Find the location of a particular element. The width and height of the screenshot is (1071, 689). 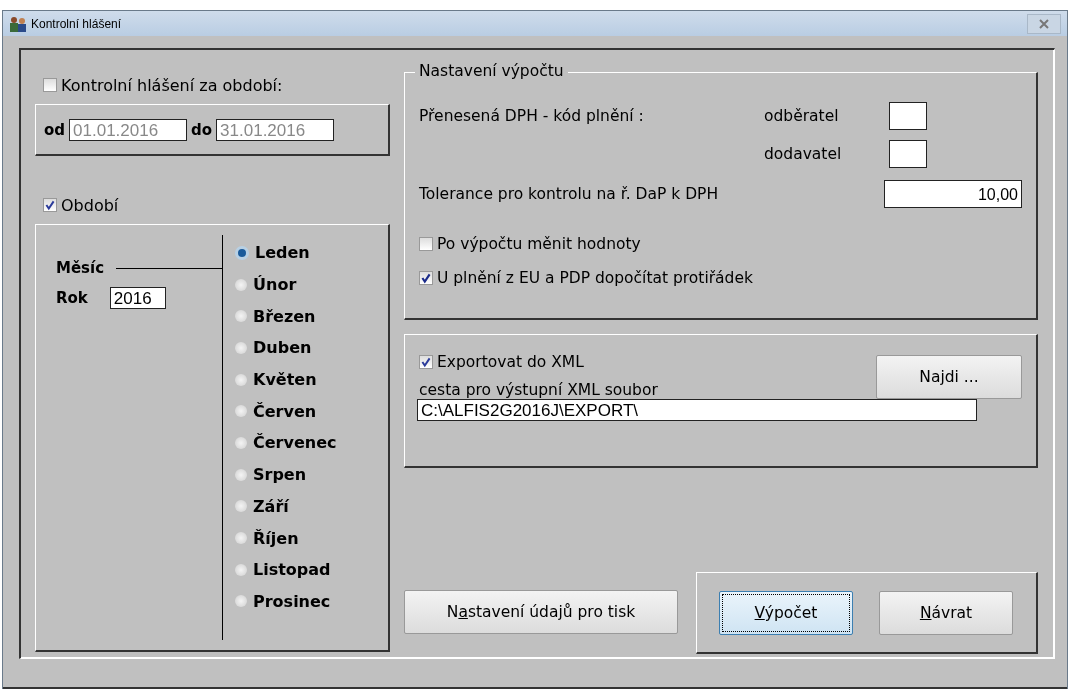

month-radio: Leden is located at coordinates (286, 253).